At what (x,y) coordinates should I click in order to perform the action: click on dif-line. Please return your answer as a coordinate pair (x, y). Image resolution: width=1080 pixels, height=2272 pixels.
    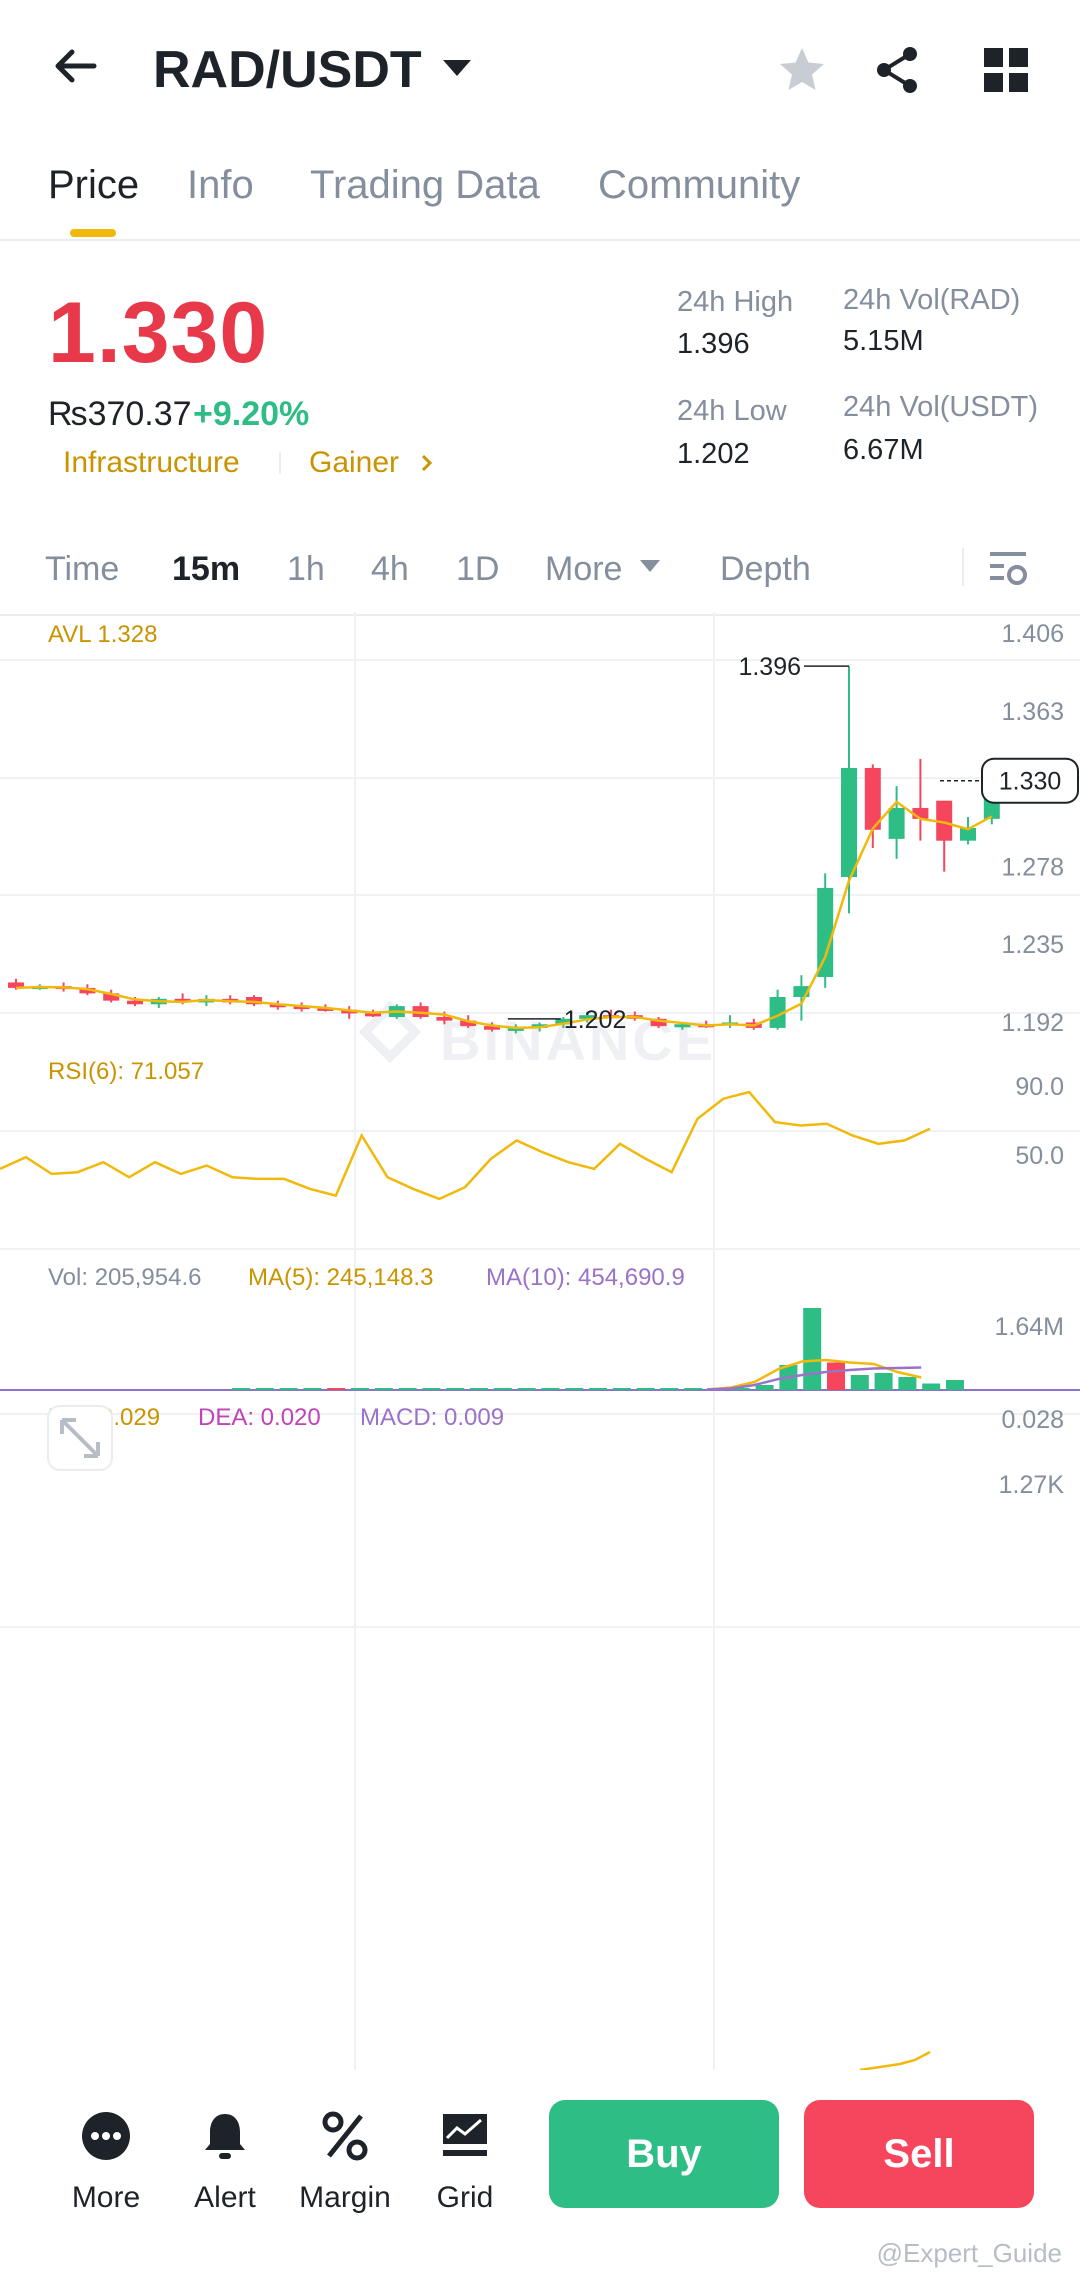
    Looking at the image, I should click on (895, 2060).